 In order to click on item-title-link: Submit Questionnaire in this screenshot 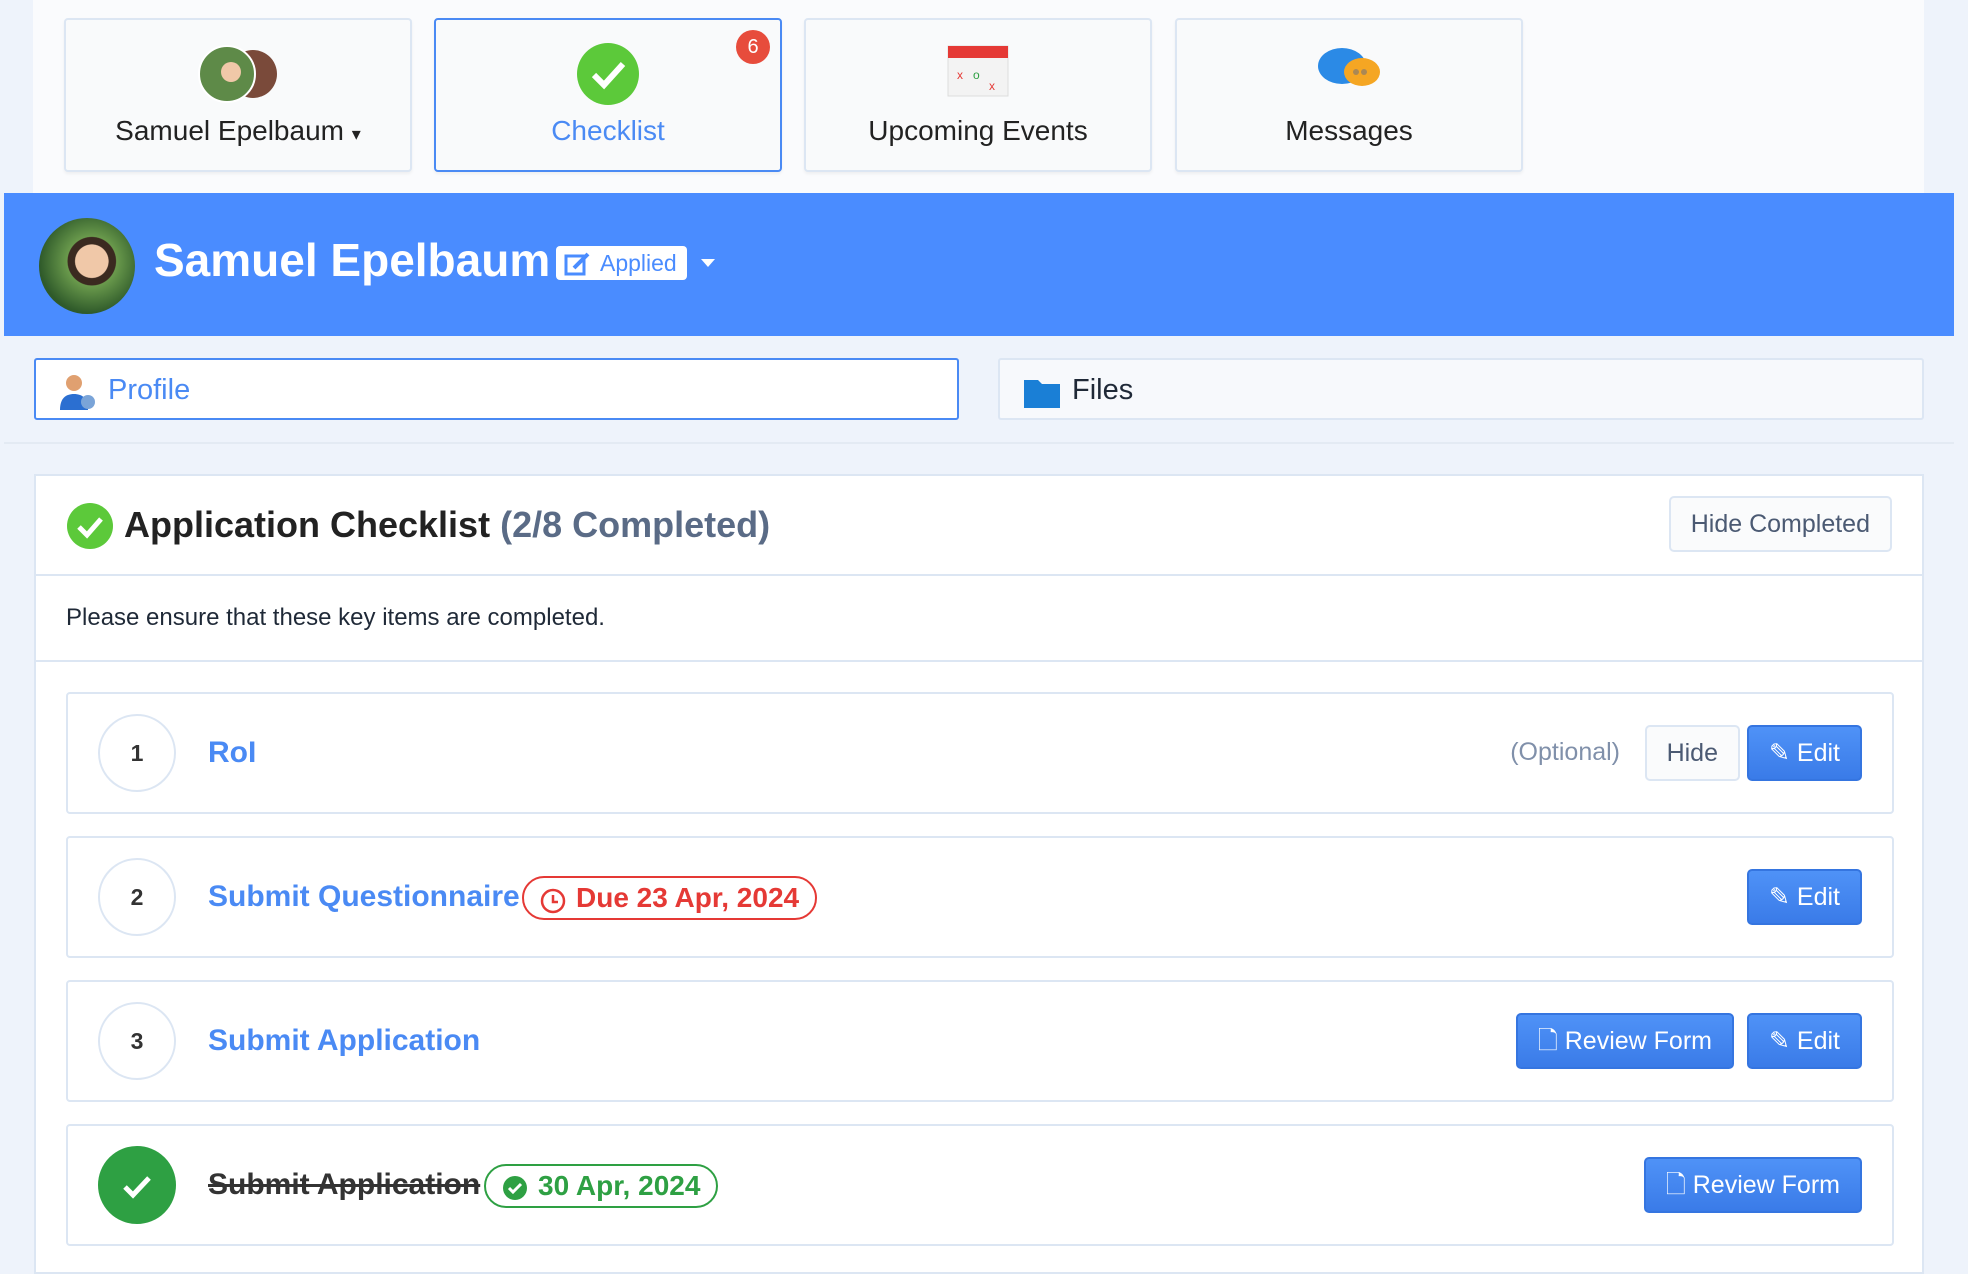, I will do `click(364, 897)`.